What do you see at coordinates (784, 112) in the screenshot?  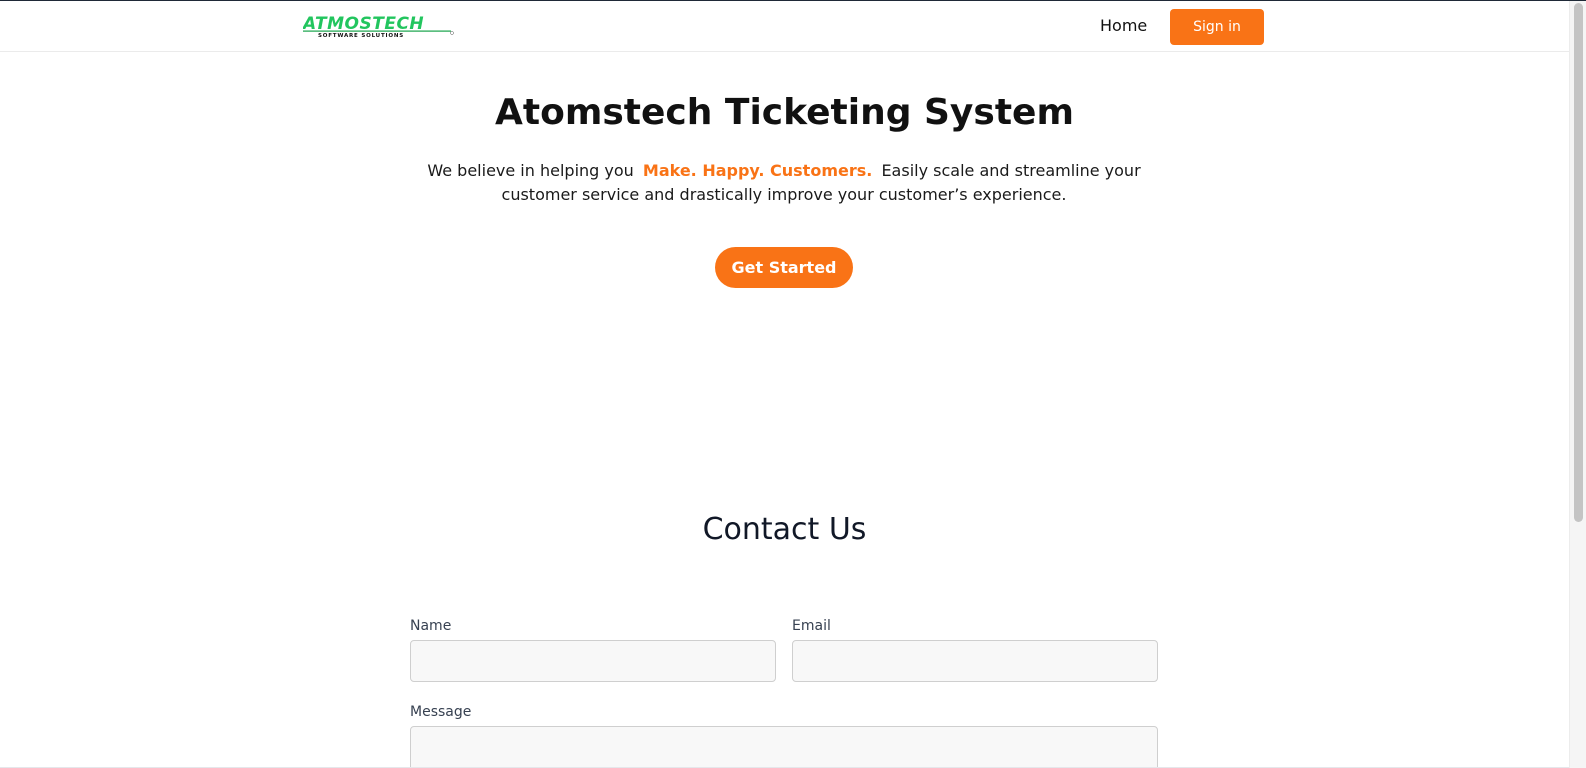 I see `hero-title: Atomstech Ticketing System` at bounding box center [784, 112].